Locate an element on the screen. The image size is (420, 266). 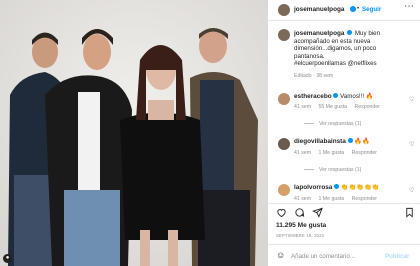
comment-0-meta: 41 sem 55 Me gusta Responder is located at coordinates (337, 107).